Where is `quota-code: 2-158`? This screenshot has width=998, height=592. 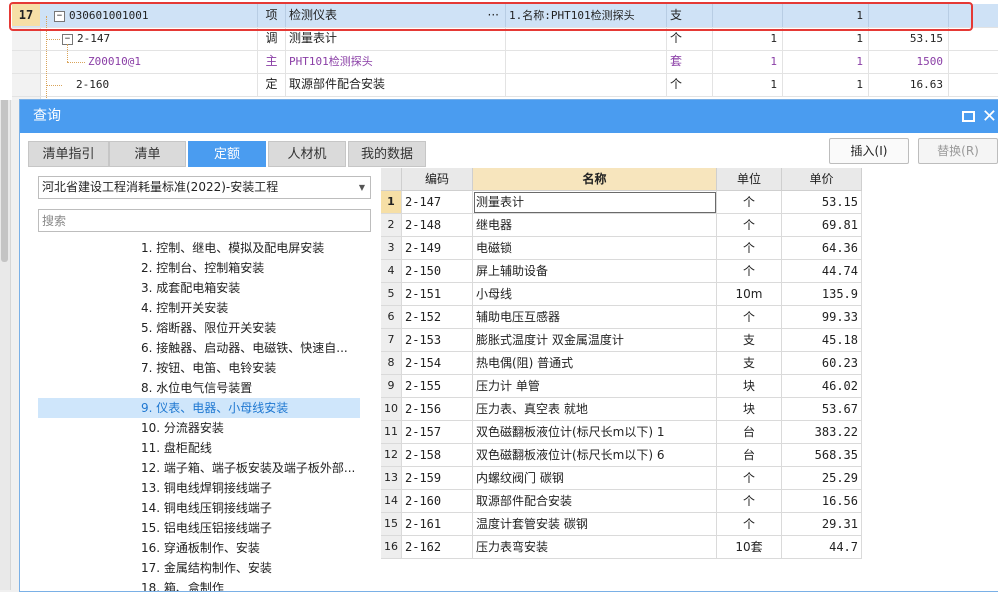 quota-code: 2-158 is located at coordinates (437, 455).